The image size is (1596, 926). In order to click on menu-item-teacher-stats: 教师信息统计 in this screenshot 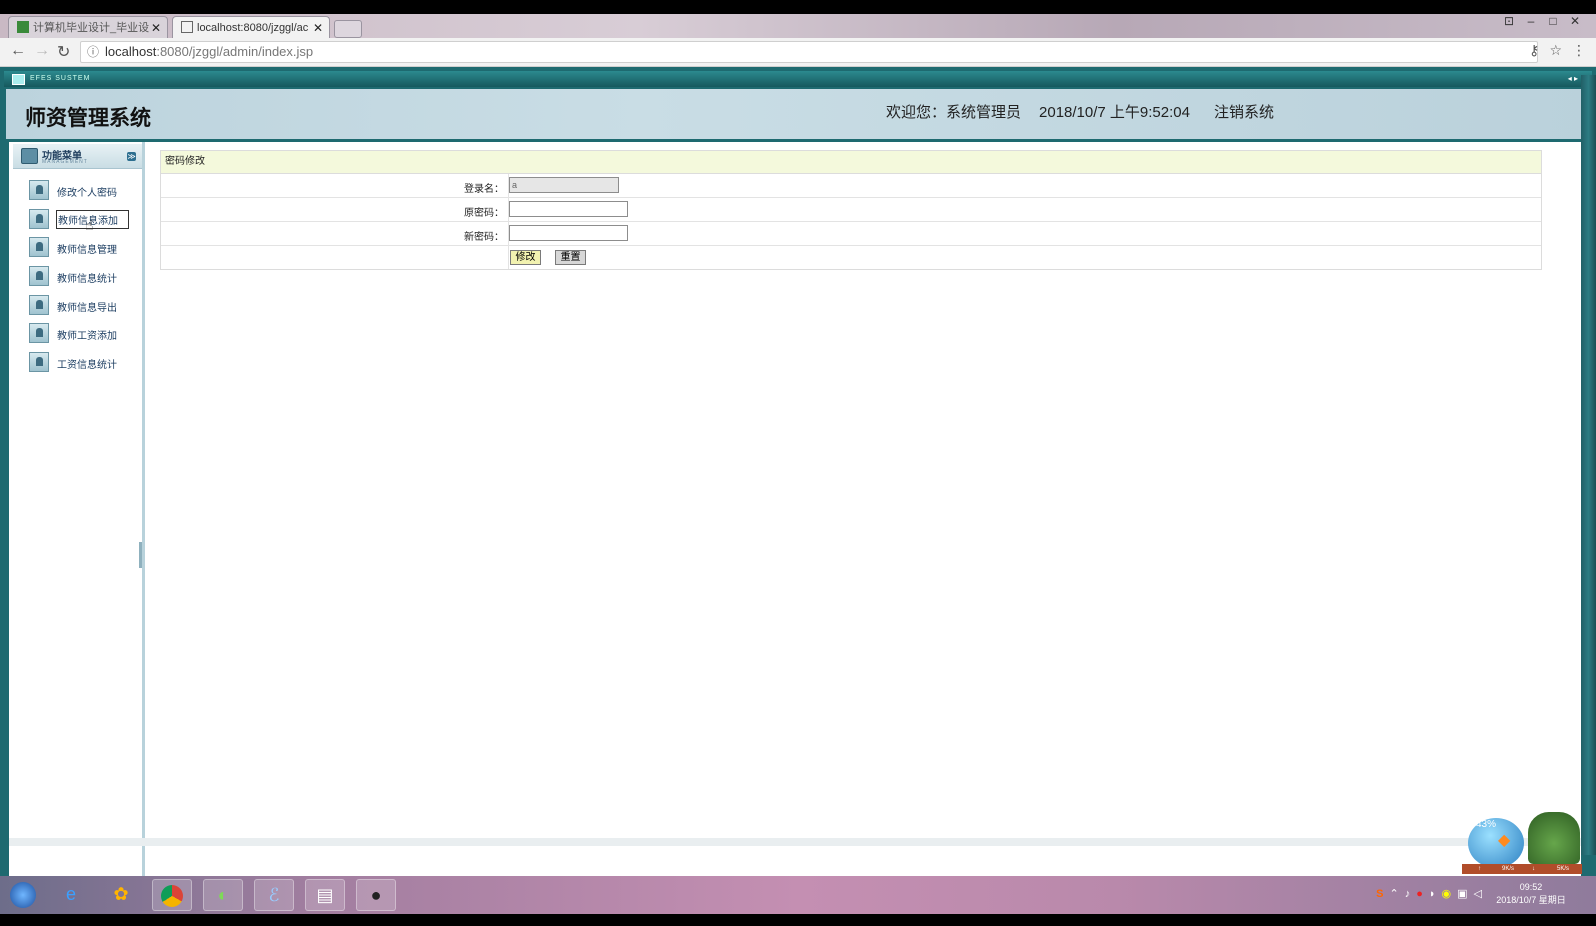, I will do `click(84, 277)`.